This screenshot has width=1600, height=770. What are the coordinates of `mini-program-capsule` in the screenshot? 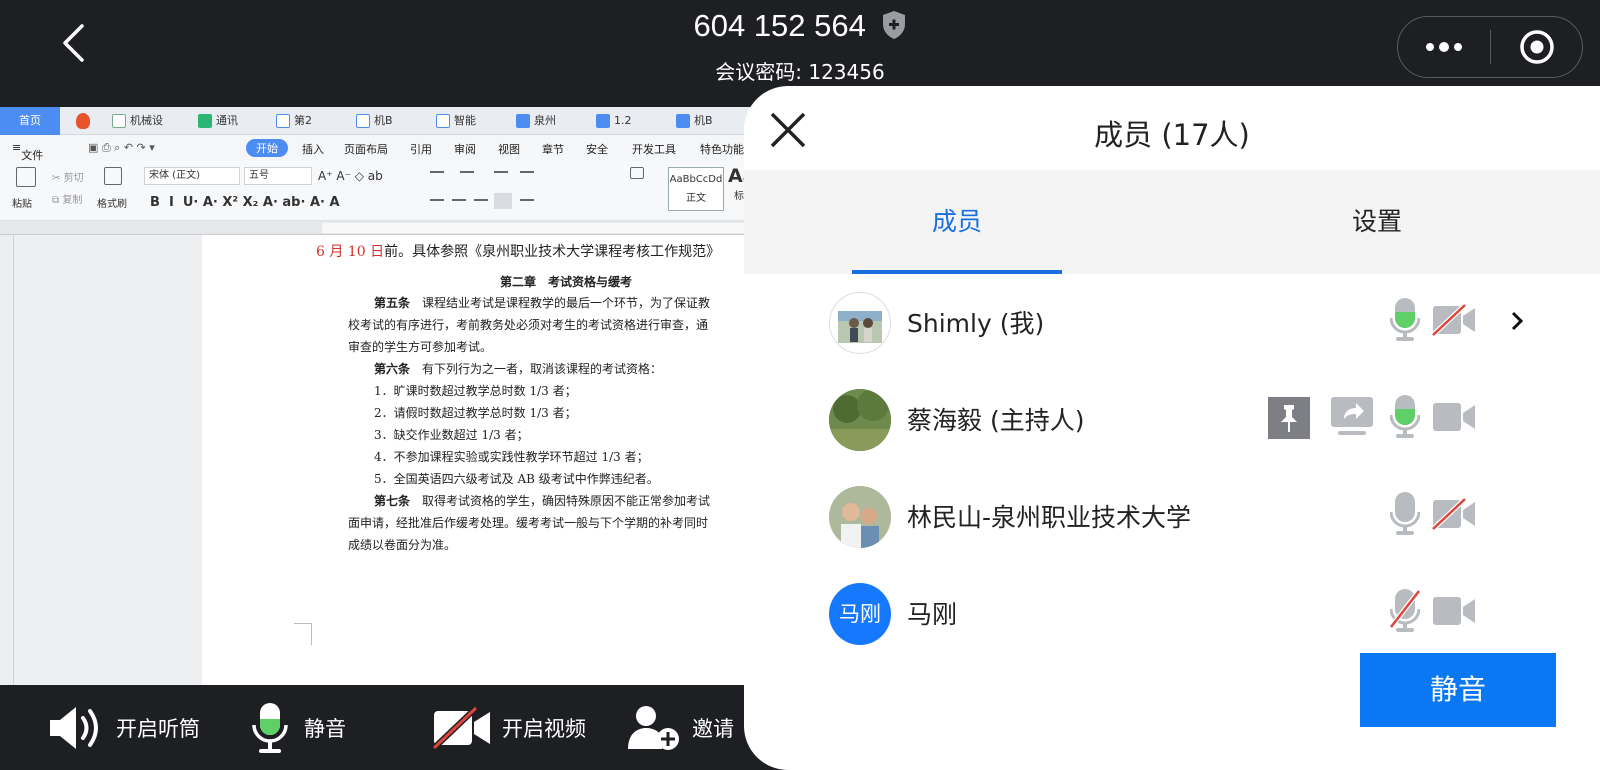 It's located at (1490, 47).